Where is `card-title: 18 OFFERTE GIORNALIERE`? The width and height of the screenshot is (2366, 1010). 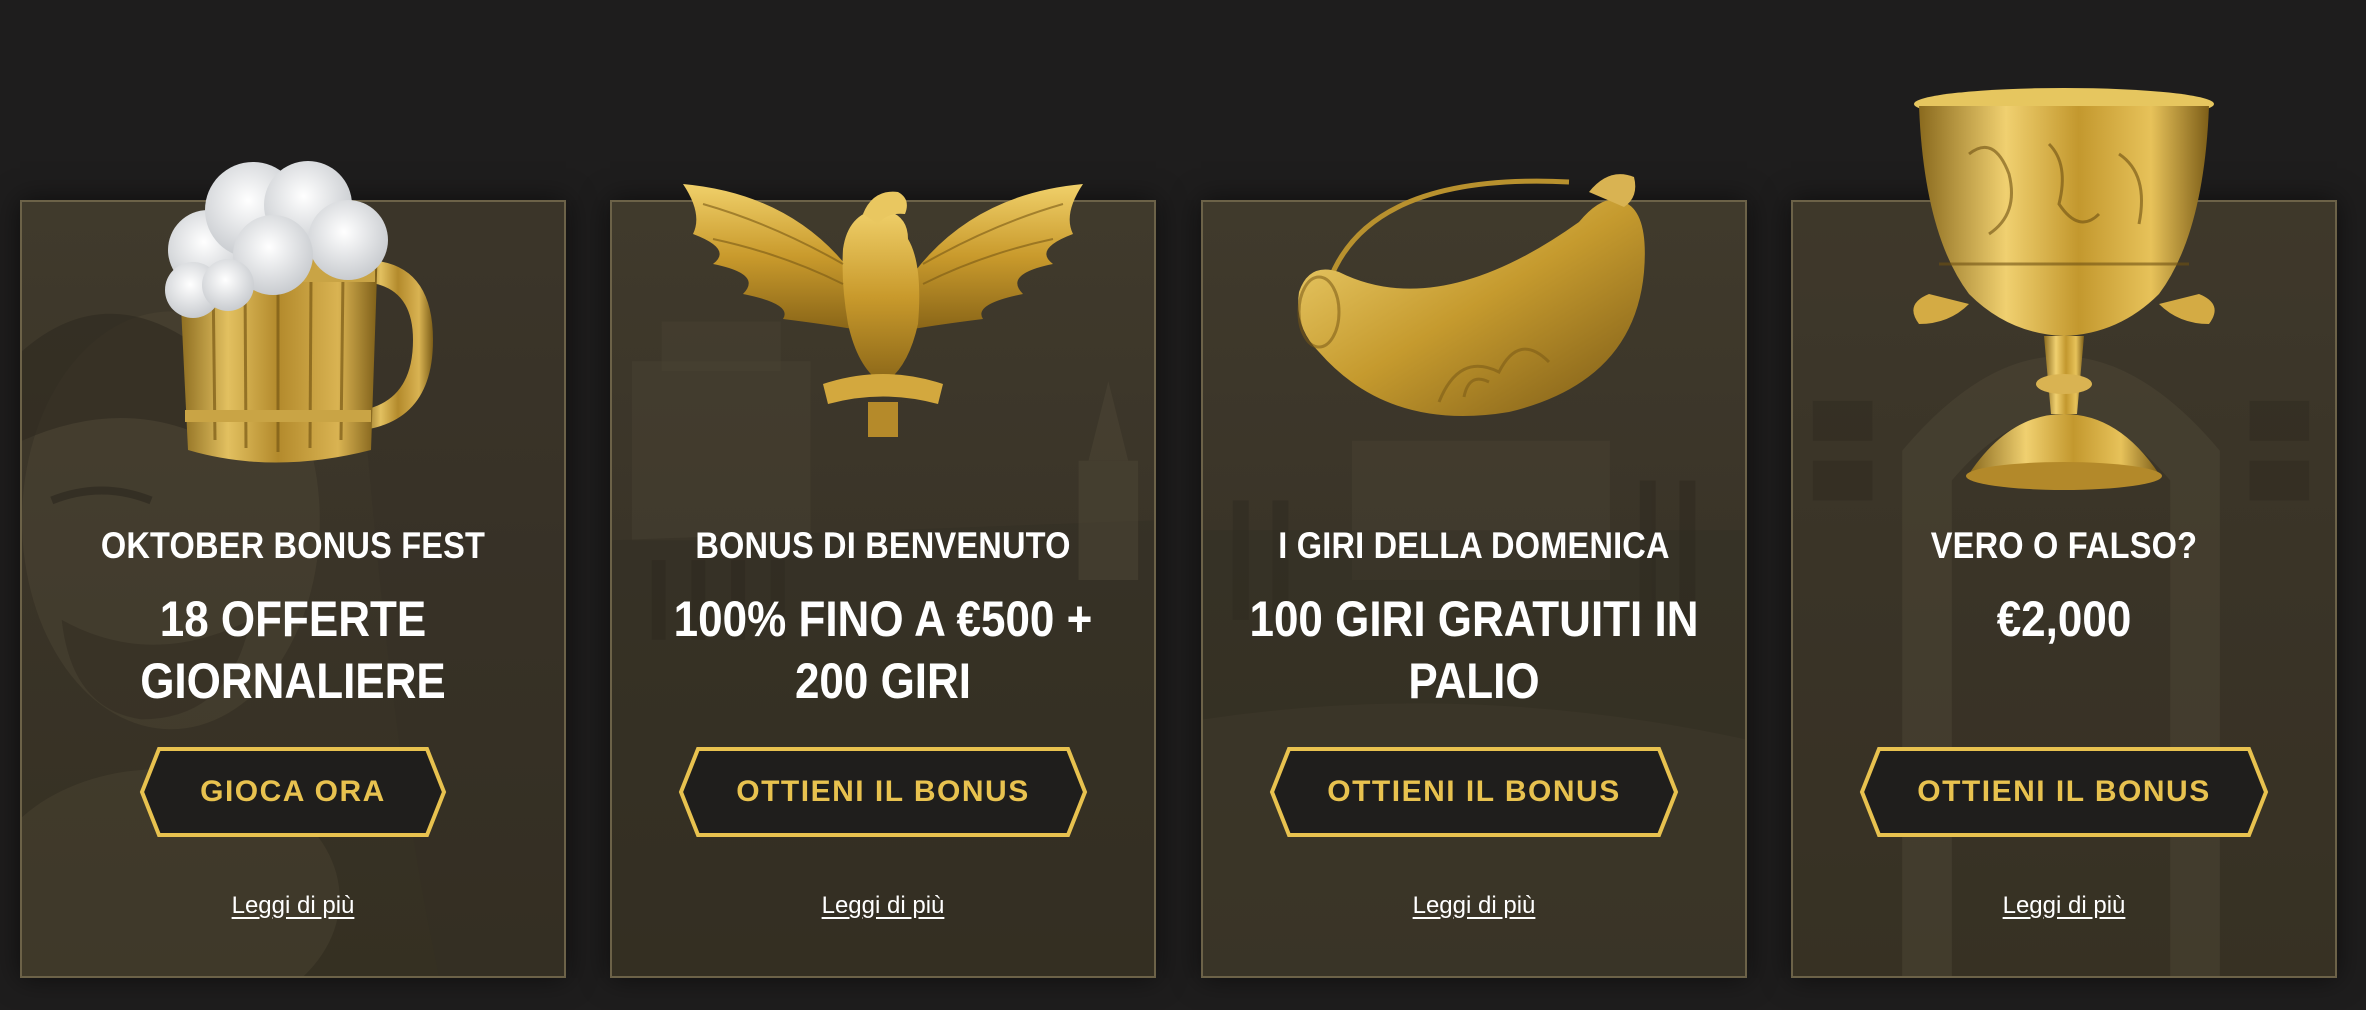
card-title: 18 OFFERTE GIORNALIERE is located at coordinates (292, 650).